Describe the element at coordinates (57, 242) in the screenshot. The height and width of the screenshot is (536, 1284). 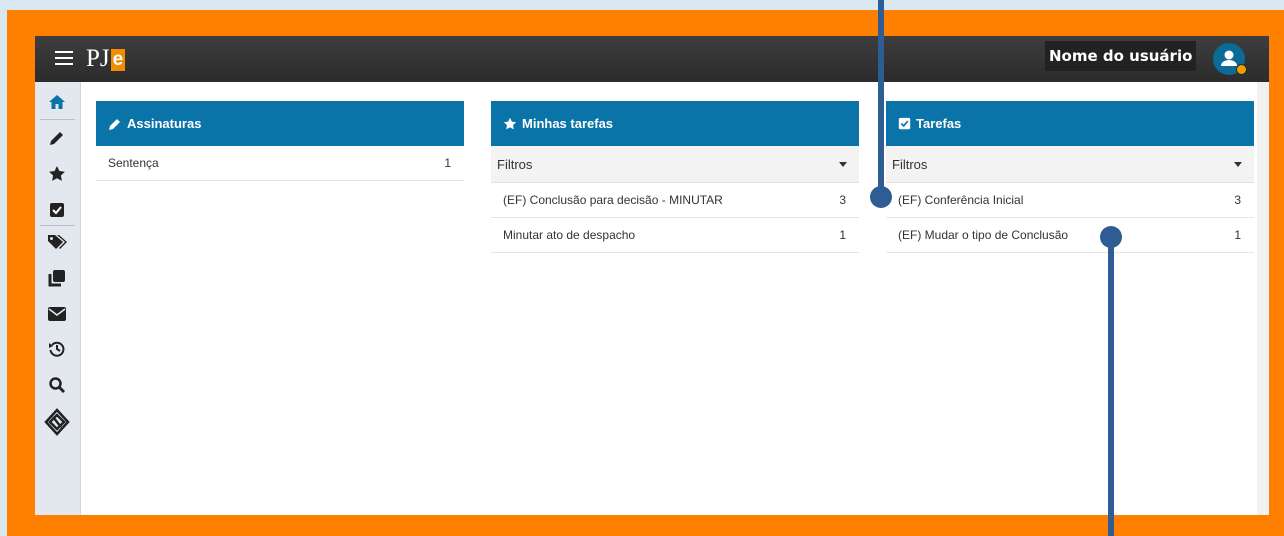
I see `tags-icon` at that location.